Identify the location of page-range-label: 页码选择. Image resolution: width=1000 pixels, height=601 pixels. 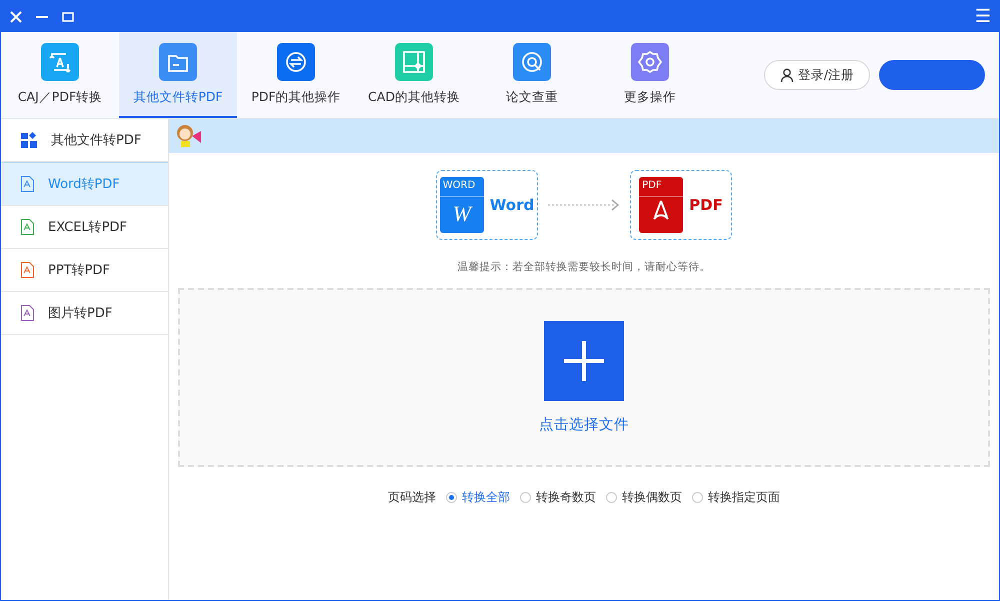
(412, 497).